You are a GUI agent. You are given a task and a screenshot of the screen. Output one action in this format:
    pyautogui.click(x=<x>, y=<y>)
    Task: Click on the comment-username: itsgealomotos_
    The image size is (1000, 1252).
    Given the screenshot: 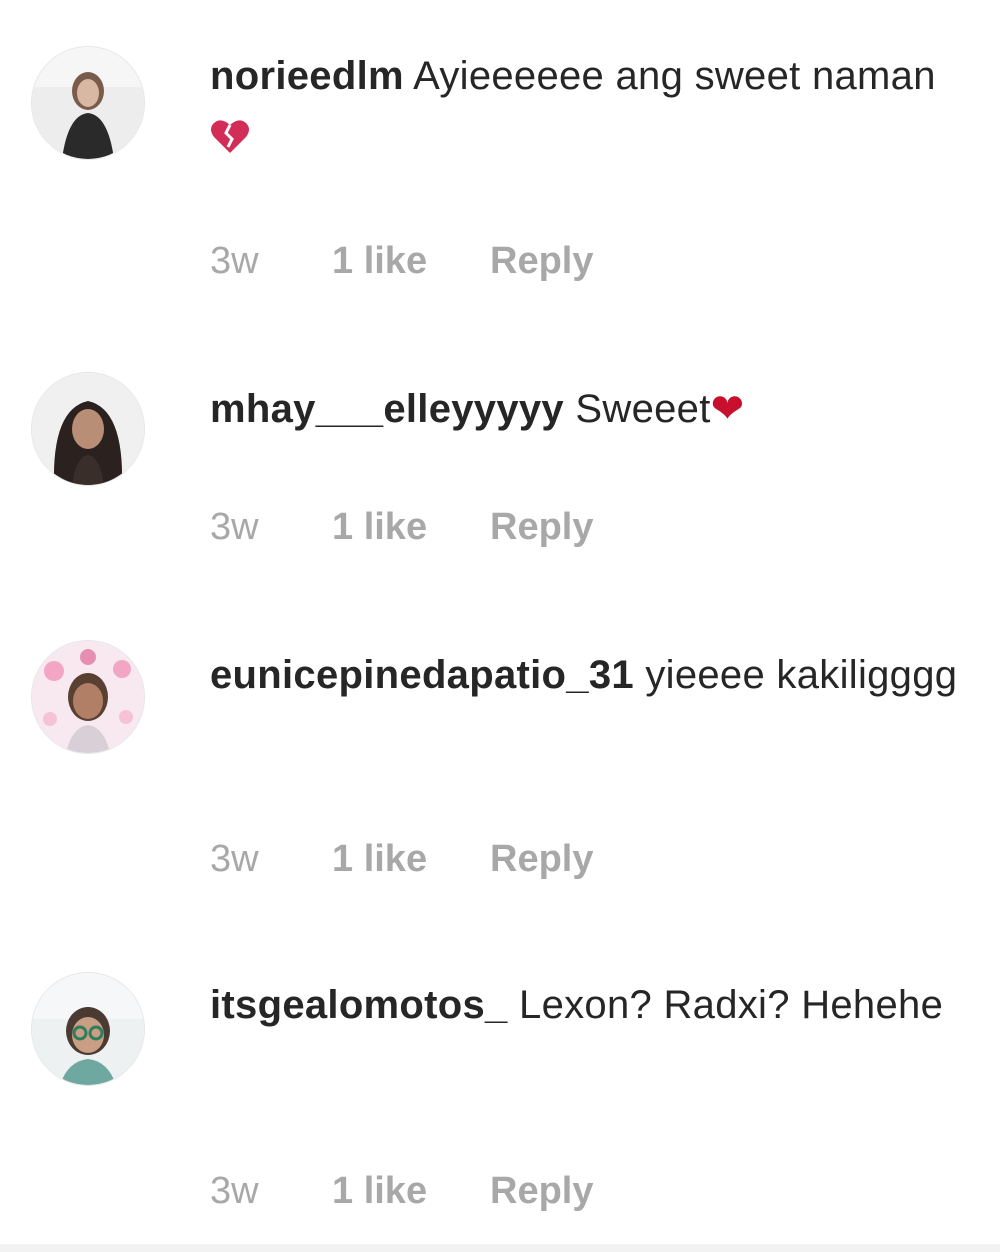 What is the action you would take?
    pyautogui.click(x=359, y=1005)
    